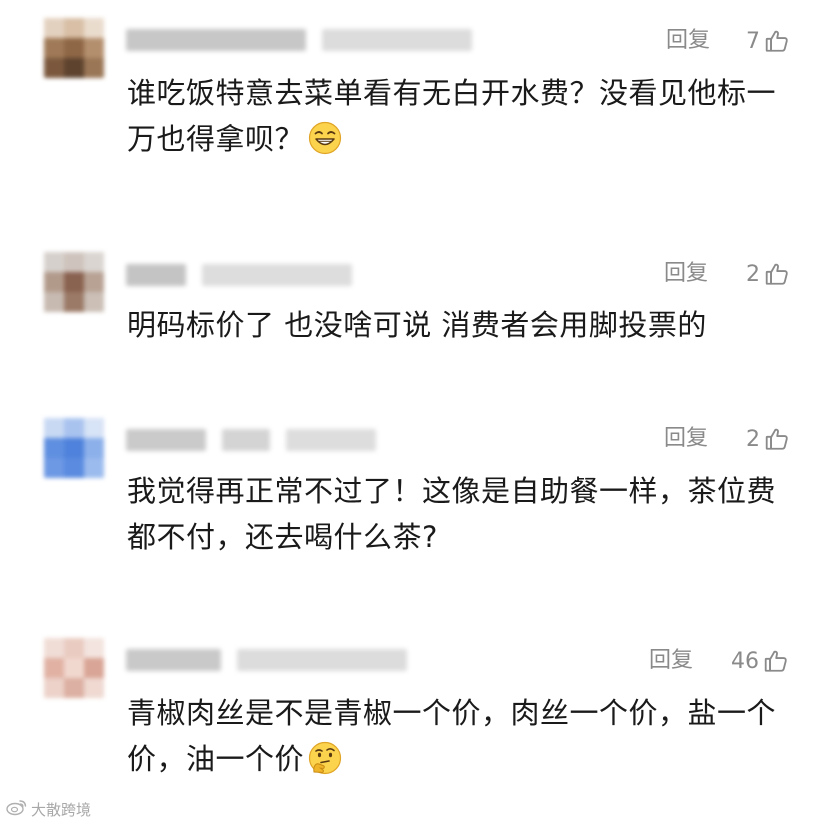  Describe the element at coordinates (325, 758) in the screenshot. I see `thinking-face-emoji-icon` at that location.